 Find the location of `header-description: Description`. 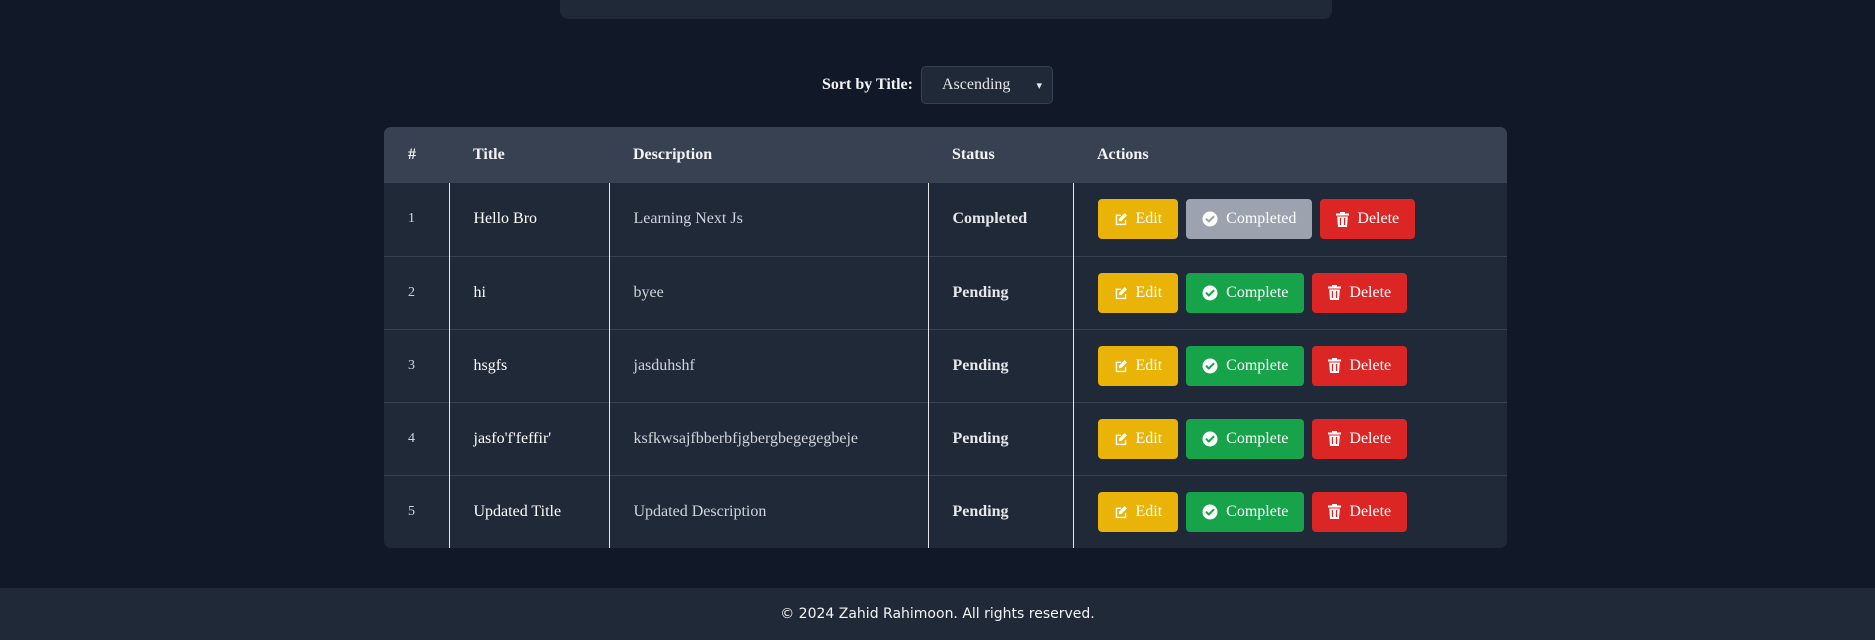

header-description: Description is located at coordinates (673, 154).